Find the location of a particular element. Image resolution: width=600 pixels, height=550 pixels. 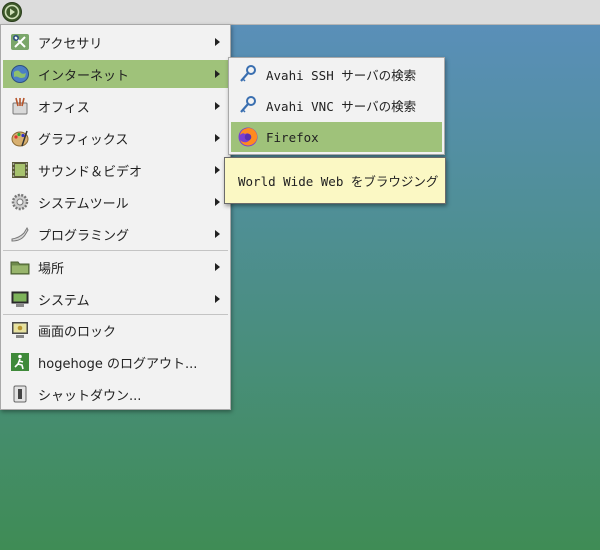

menu-item-graphics: グラフィックス is located at coordinates (115, 138).